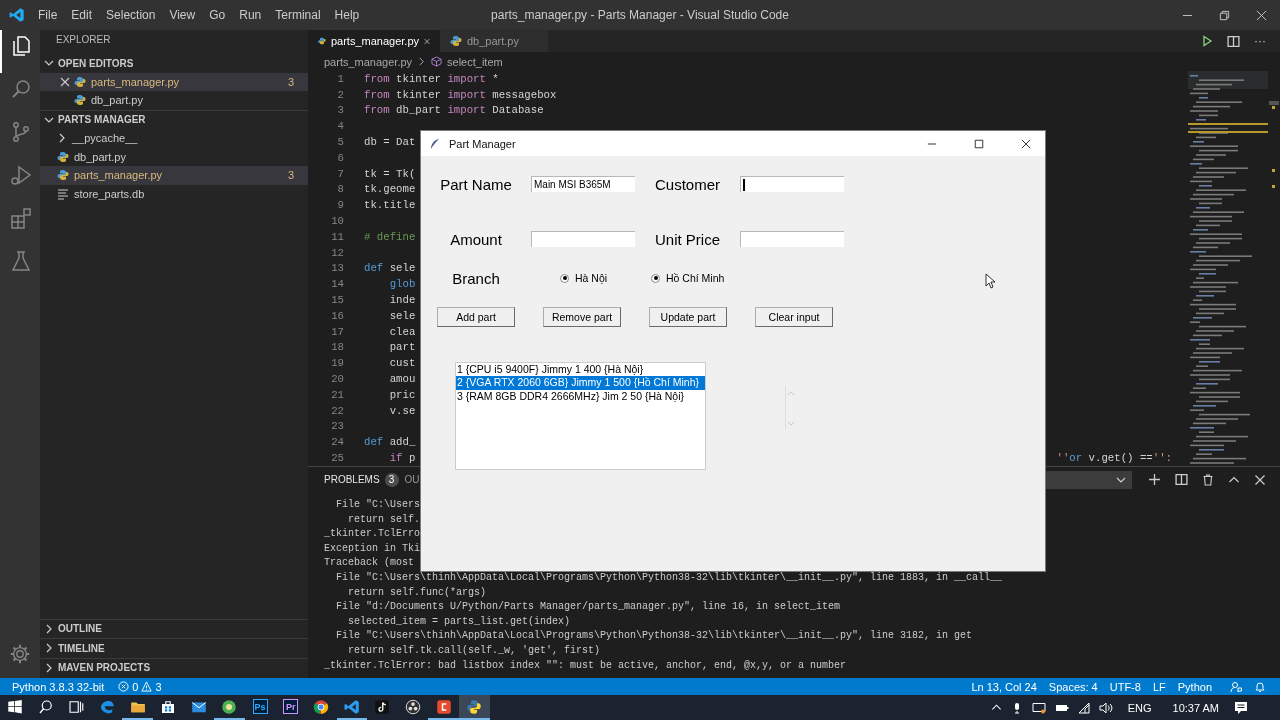 The height and width of the screenshot is (720, 1280). I want to click on editor-tab: db_part.py, so click(494, 41).